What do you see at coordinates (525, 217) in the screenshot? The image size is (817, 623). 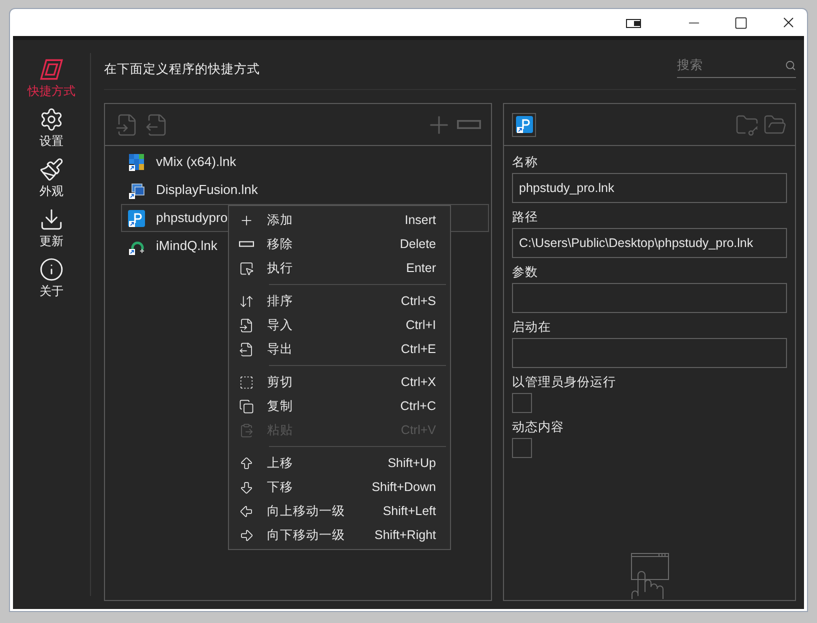 I see `field-label: 路径` at bounding box center [525, 217].